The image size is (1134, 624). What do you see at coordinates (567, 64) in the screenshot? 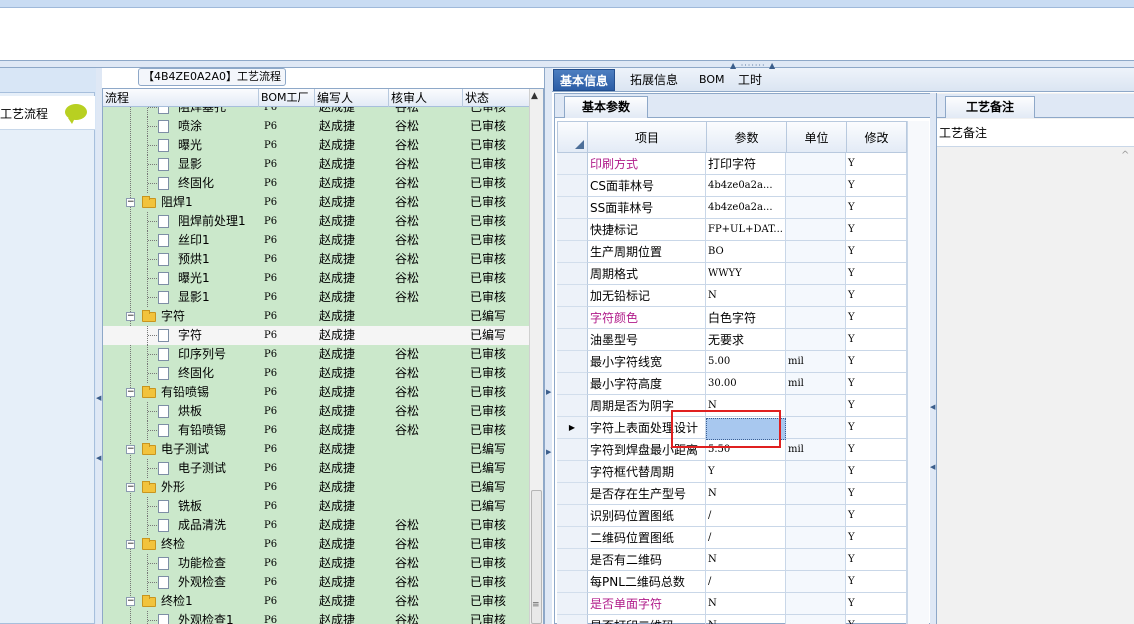
I see `horizontal-splitter` at bounding box center [567, 64].